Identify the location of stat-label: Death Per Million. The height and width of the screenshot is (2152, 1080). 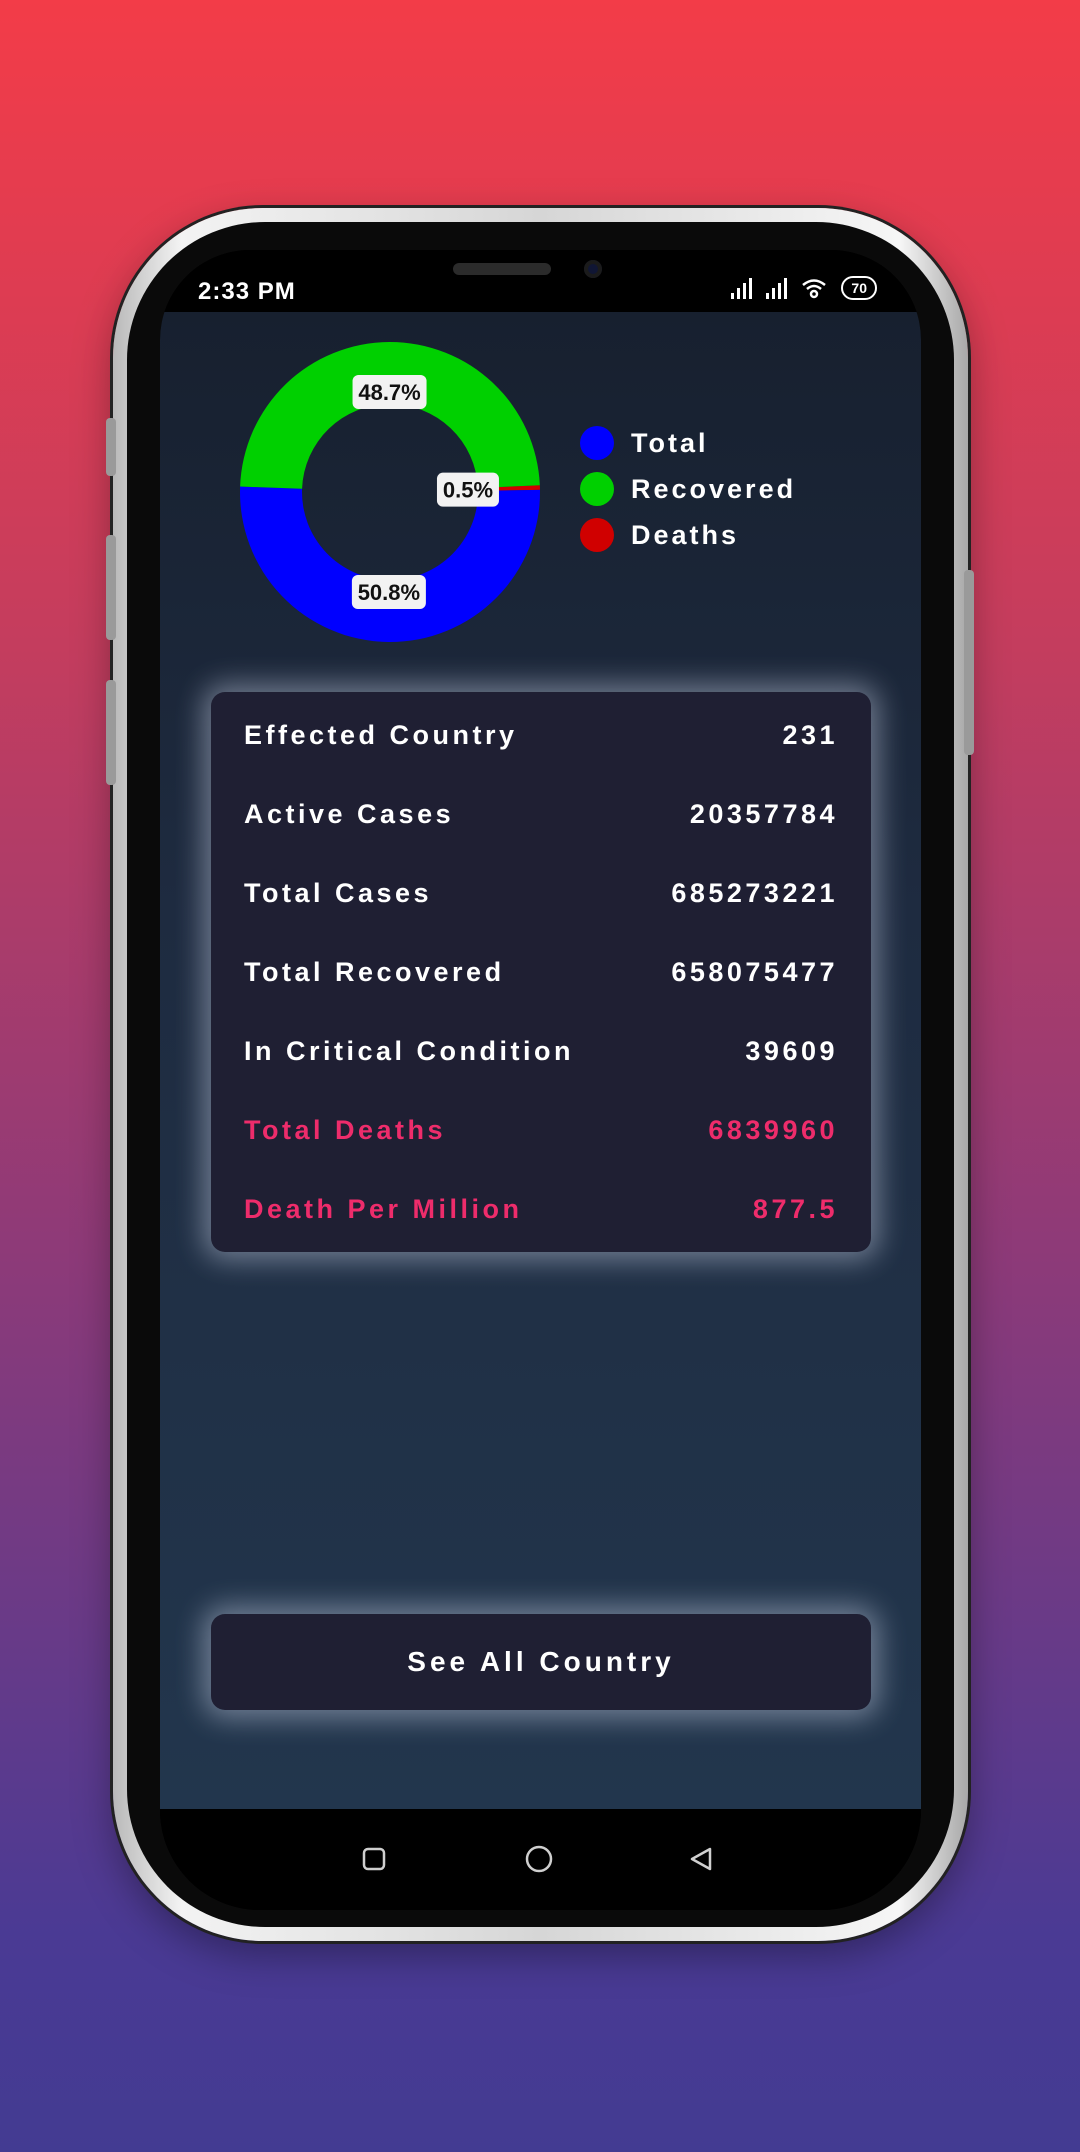
(383, 1209).